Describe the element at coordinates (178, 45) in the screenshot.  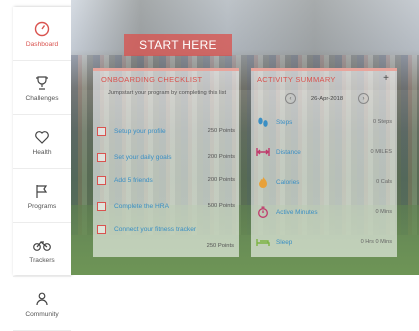
I see `start-here-button: START HERE` at that location.